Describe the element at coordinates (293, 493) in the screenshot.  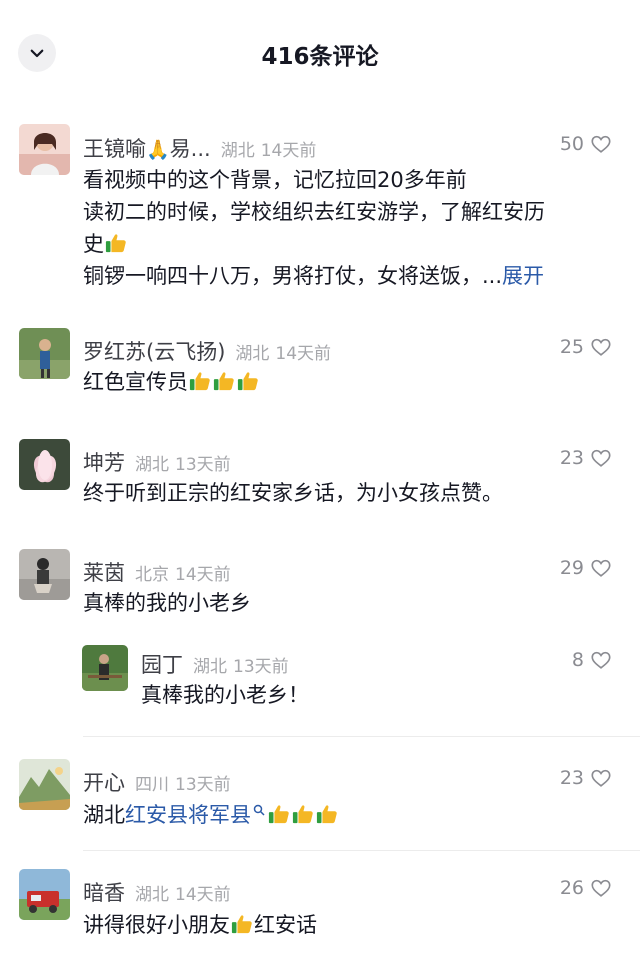
I see `comment-text: 终于听到正宗的红安家乡话，为小女孩点赞。` at that location.